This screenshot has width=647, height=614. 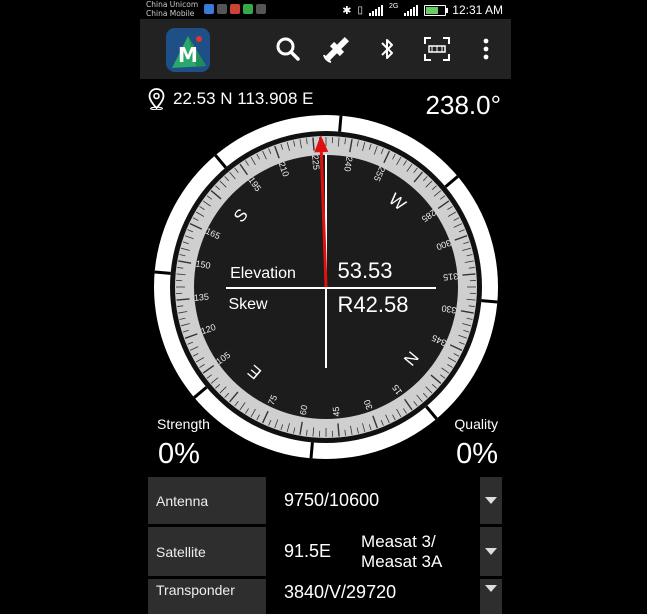 What do you see at coordinates (207, 500) in the screenshot?
I see `antenna-label: Antenna` at bounding box center [207, 500].